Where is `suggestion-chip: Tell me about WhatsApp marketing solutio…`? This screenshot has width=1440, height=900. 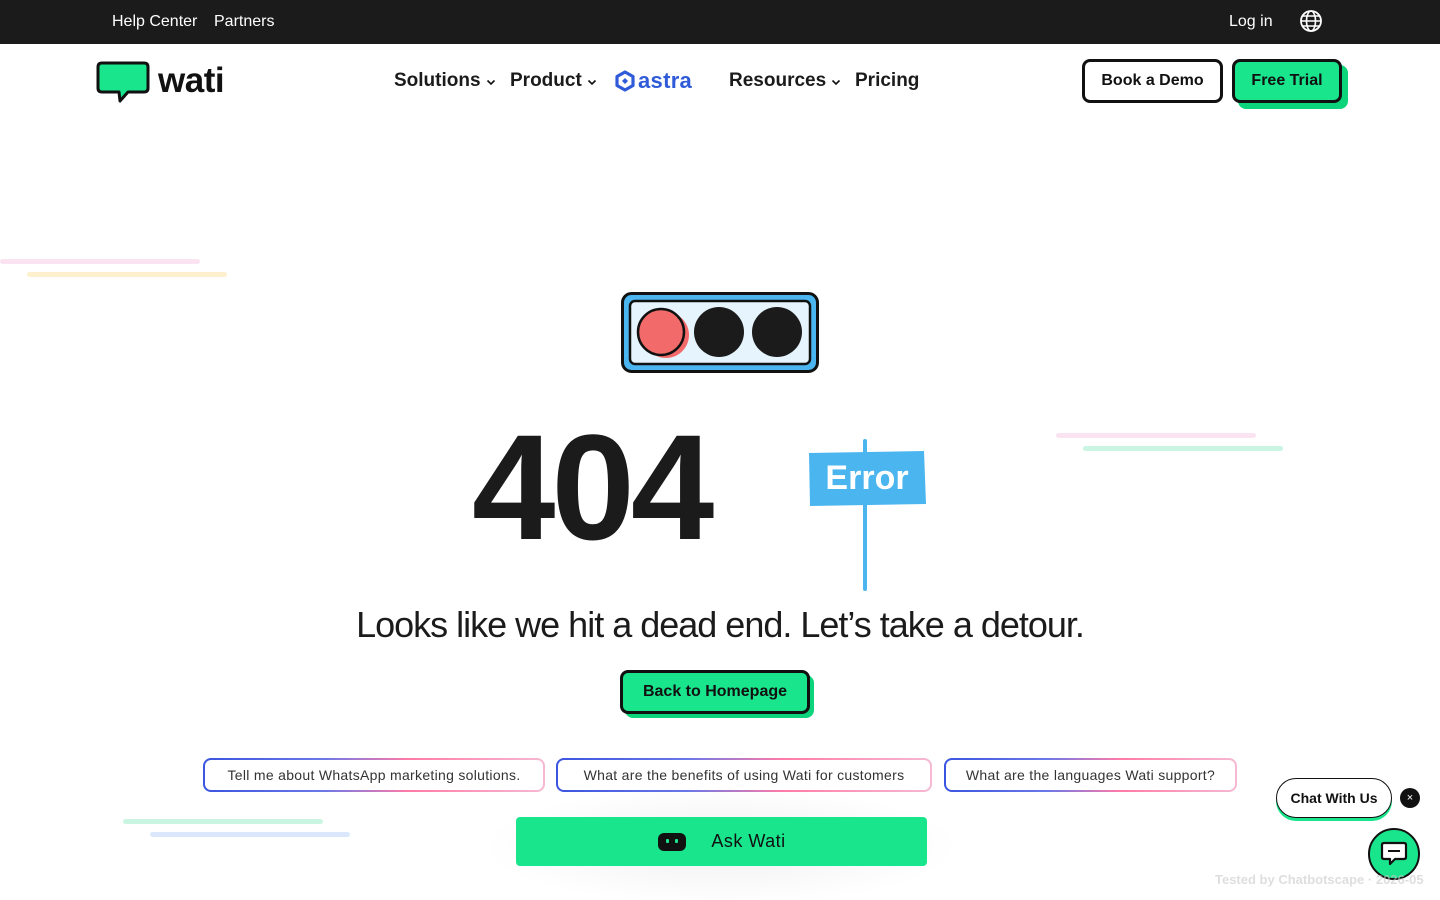 suggestion-chip: Tell me about WhatsApp marketing solutio… is located at coordinates (374, 775).